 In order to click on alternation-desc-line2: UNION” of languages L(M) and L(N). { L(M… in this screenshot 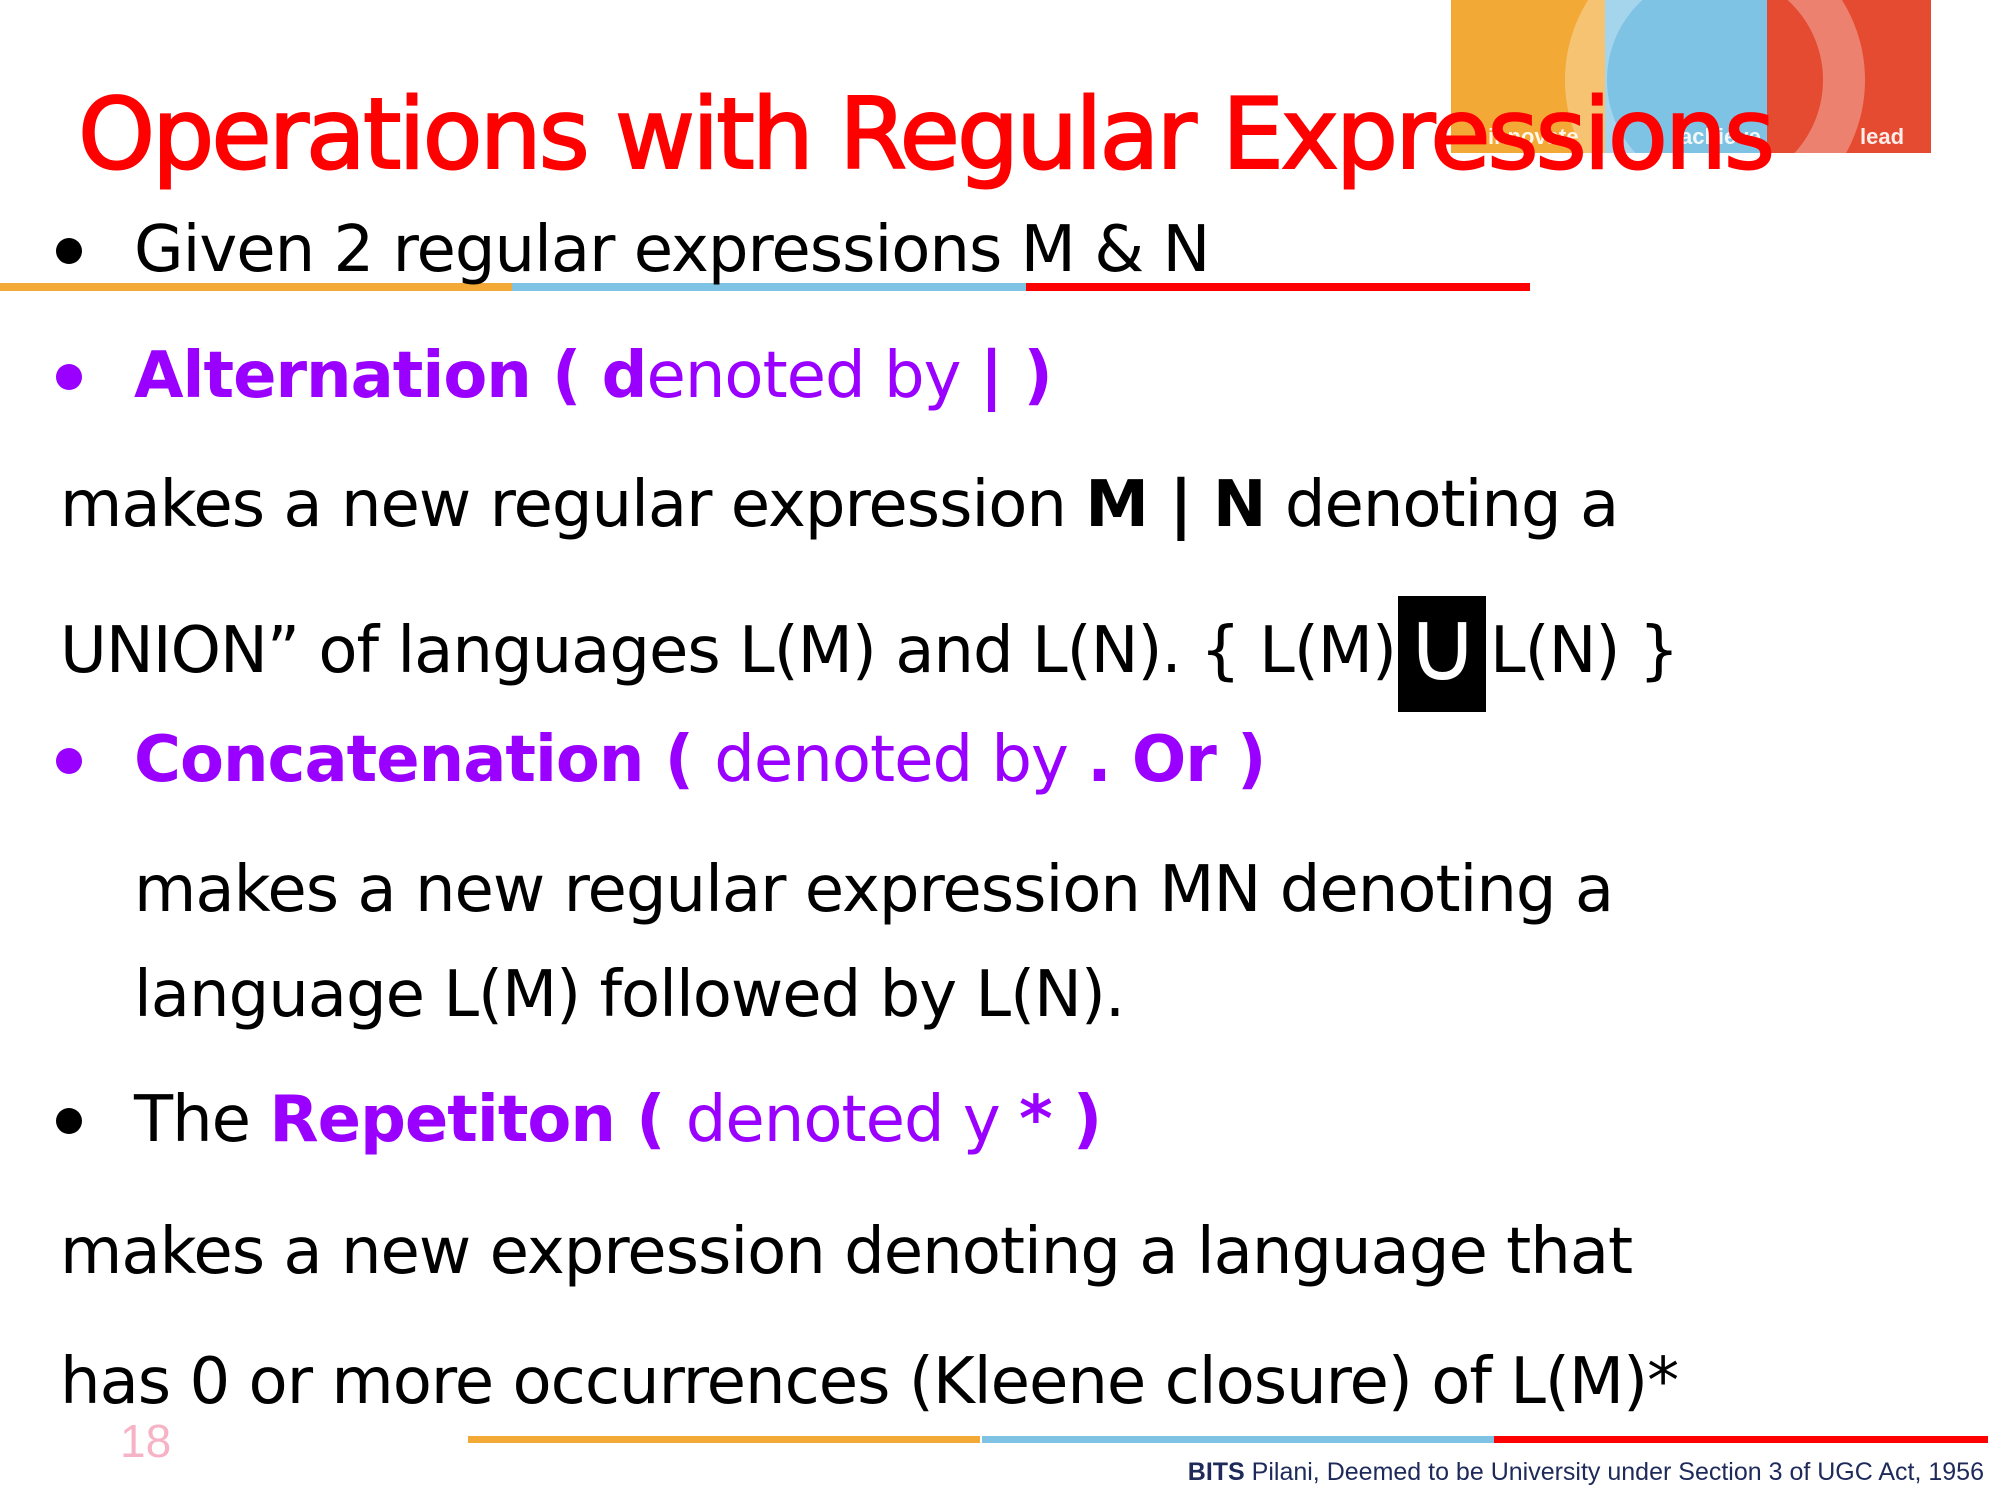, I will do `click(869, 654)`.